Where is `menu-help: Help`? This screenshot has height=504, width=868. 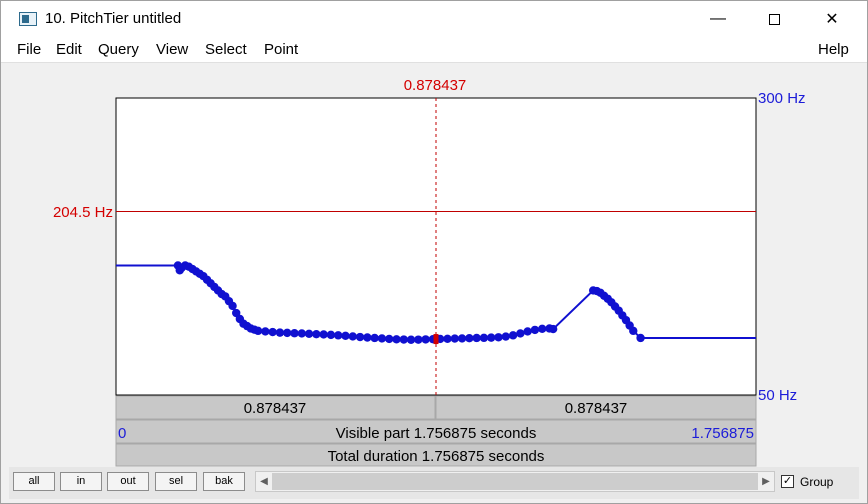 menu-help: Help is located at coordinates (833, 49).